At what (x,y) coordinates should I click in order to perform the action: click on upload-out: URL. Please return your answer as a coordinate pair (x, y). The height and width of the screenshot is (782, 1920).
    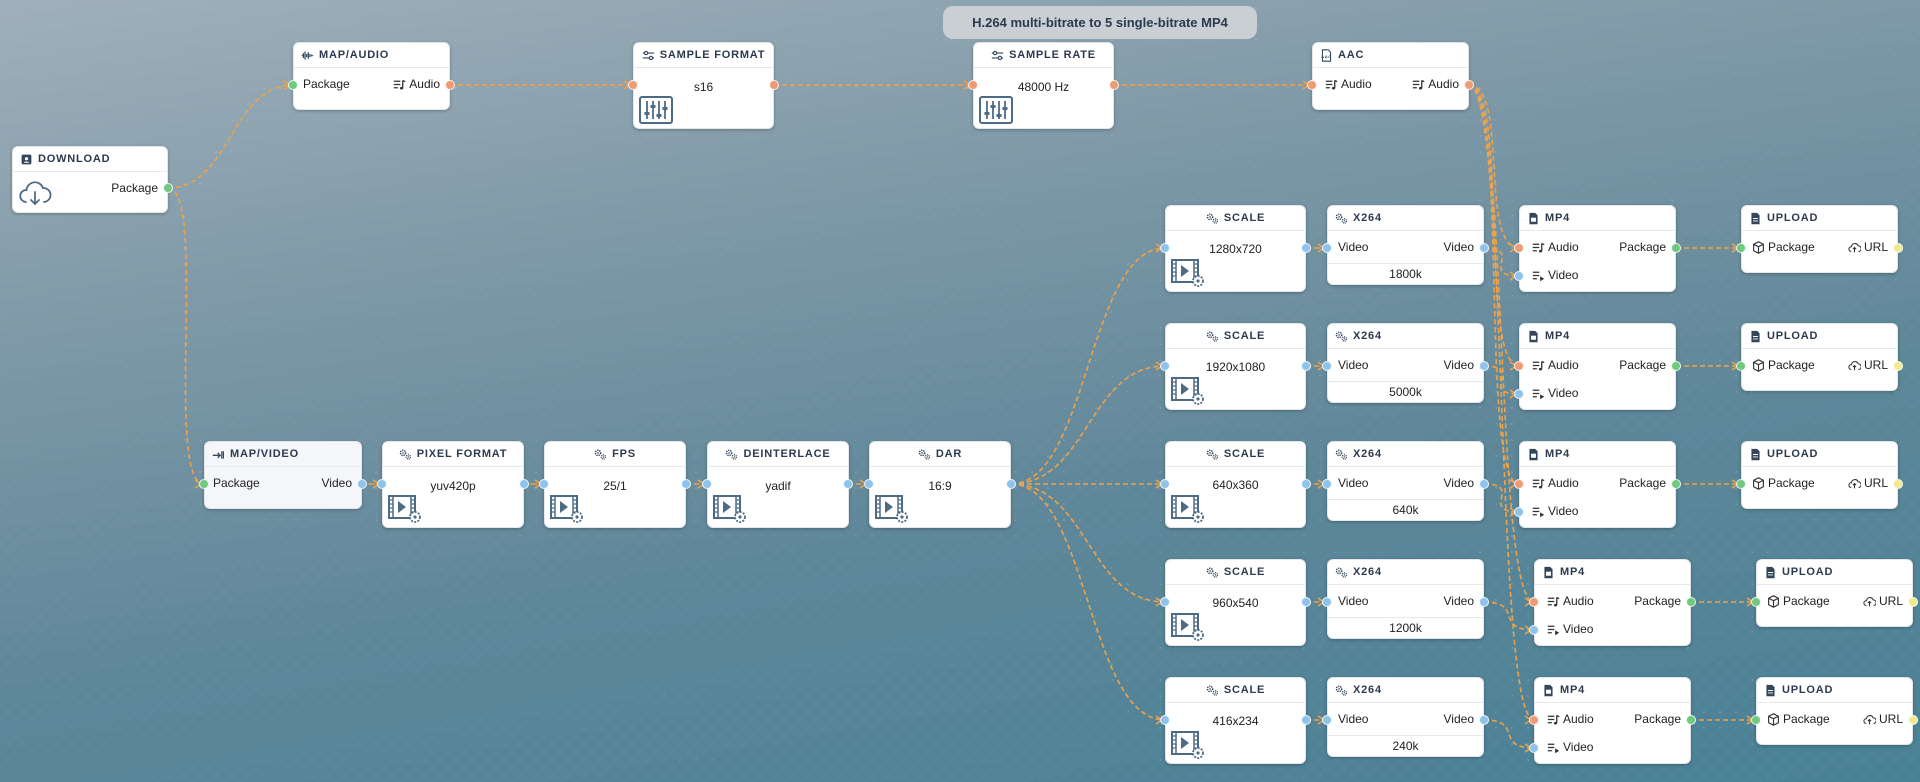
    Looking at the image, I should click on (1868, 483).